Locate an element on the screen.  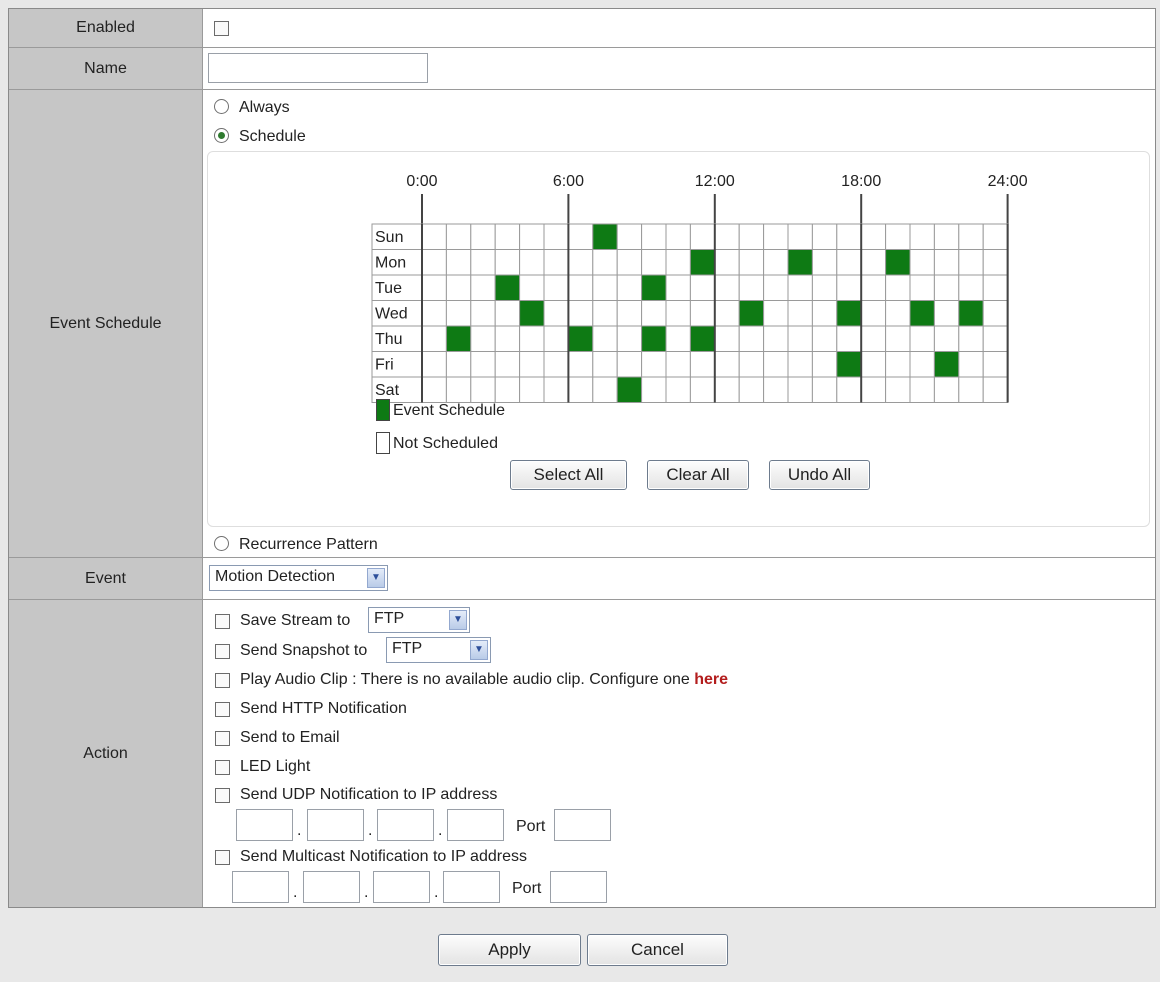
recurrence-radio is located at coordinates (221, 543).